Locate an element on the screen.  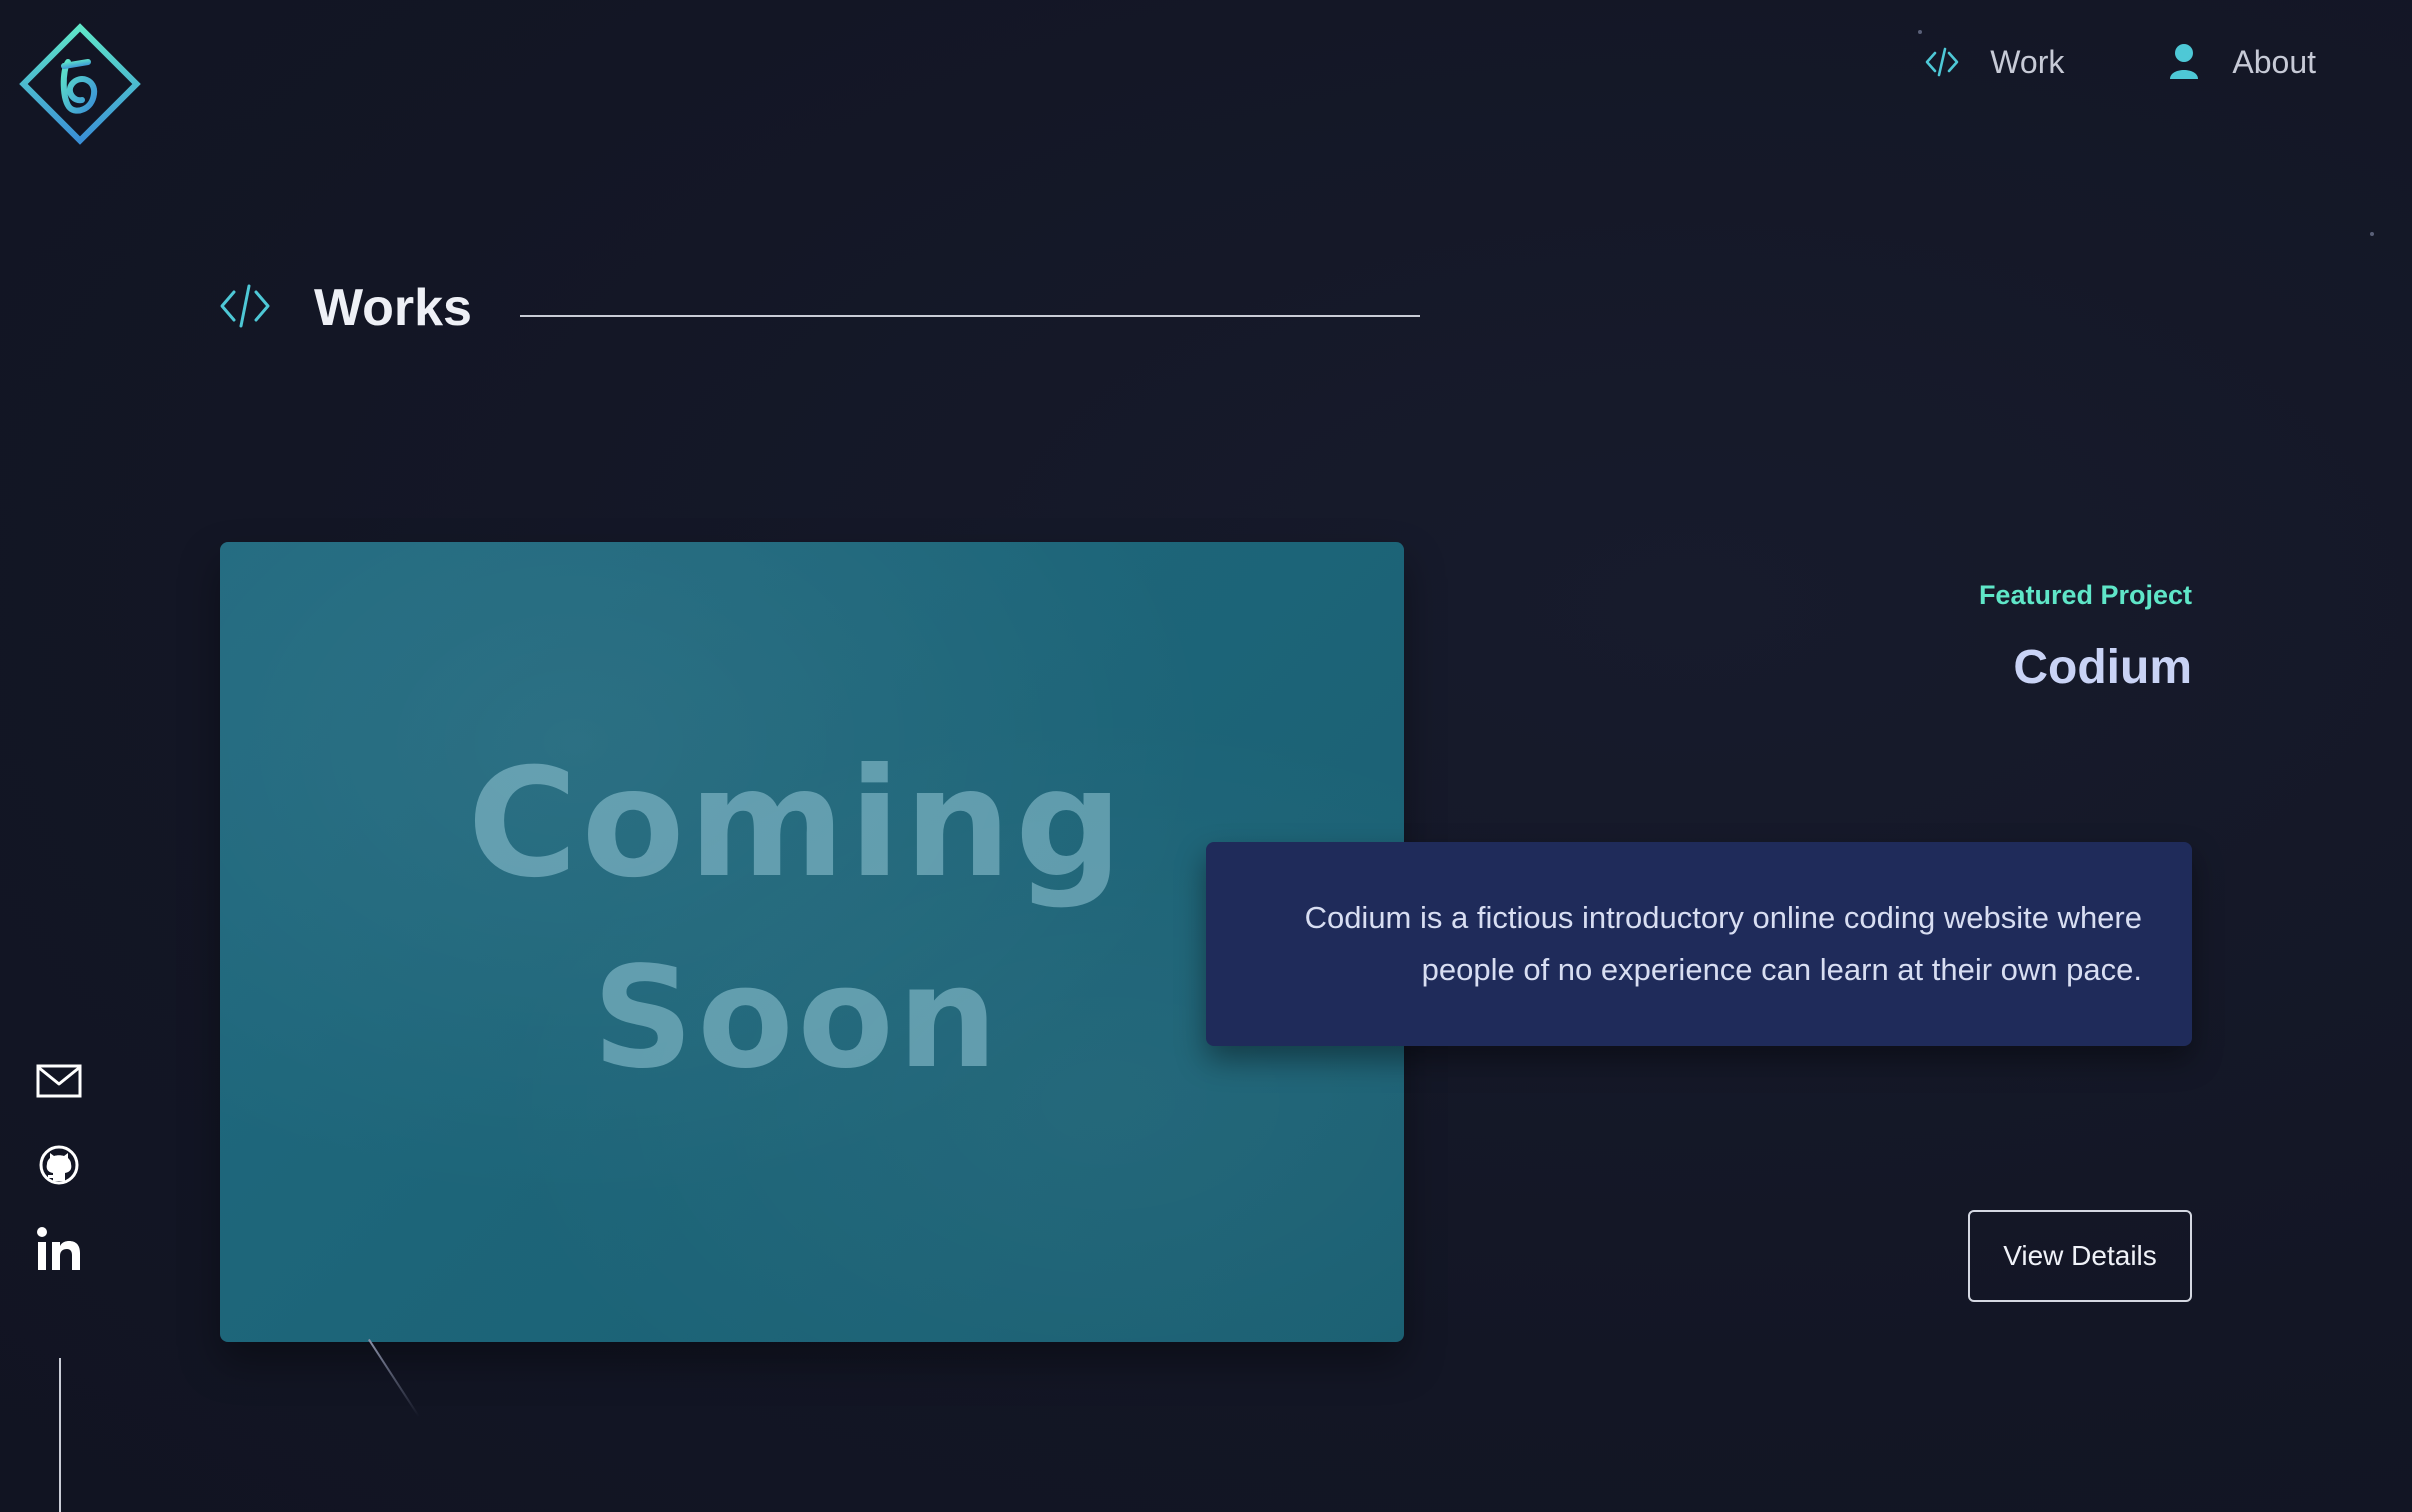
section-header: Works is located at coordinates (345, 308).